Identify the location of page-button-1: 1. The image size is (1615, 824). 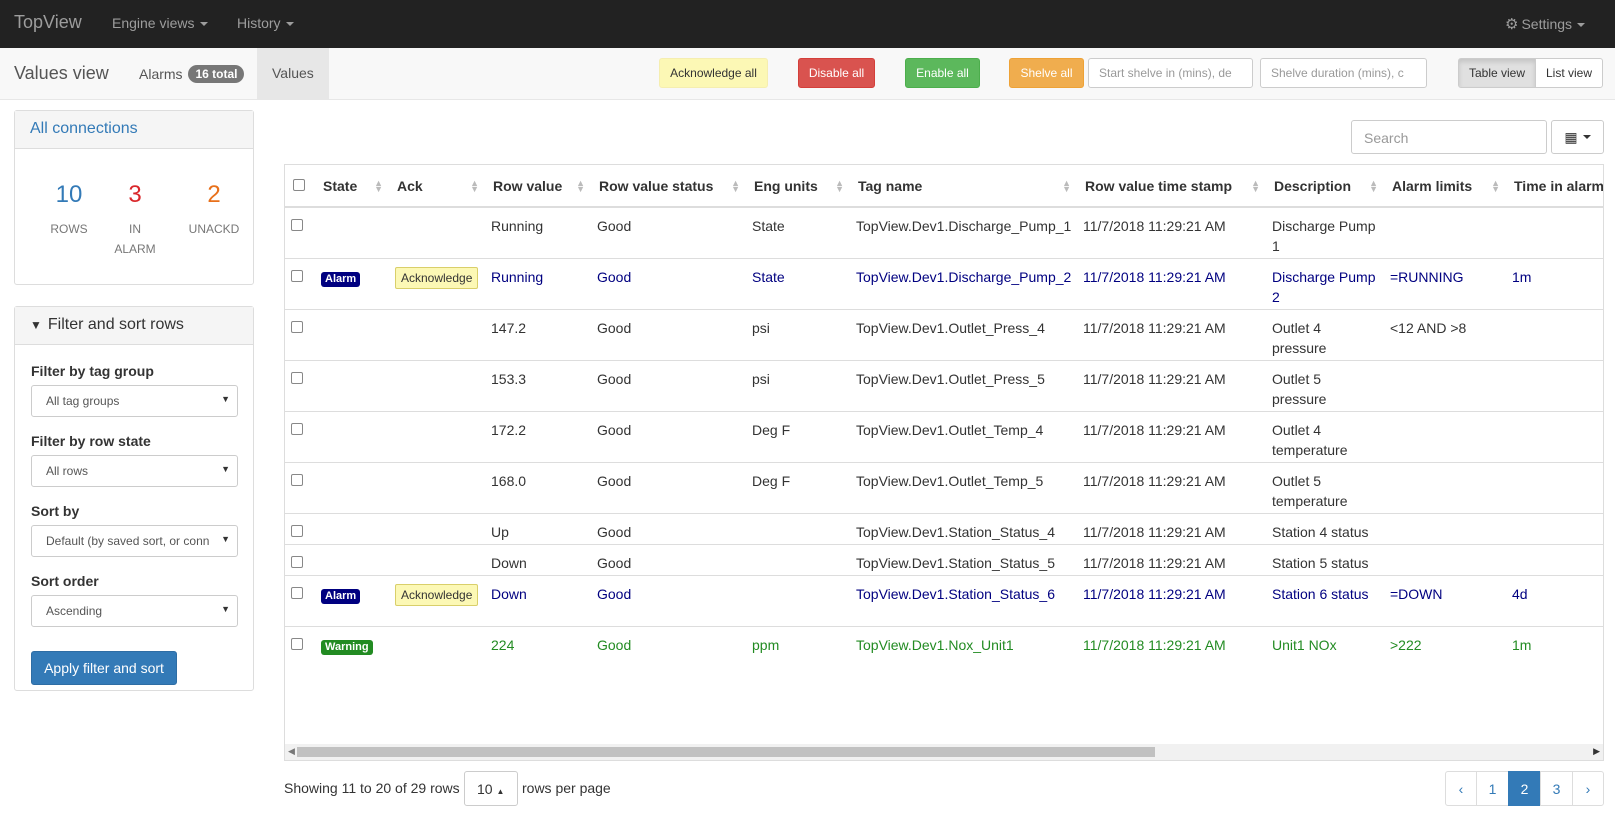
(1492, 788).